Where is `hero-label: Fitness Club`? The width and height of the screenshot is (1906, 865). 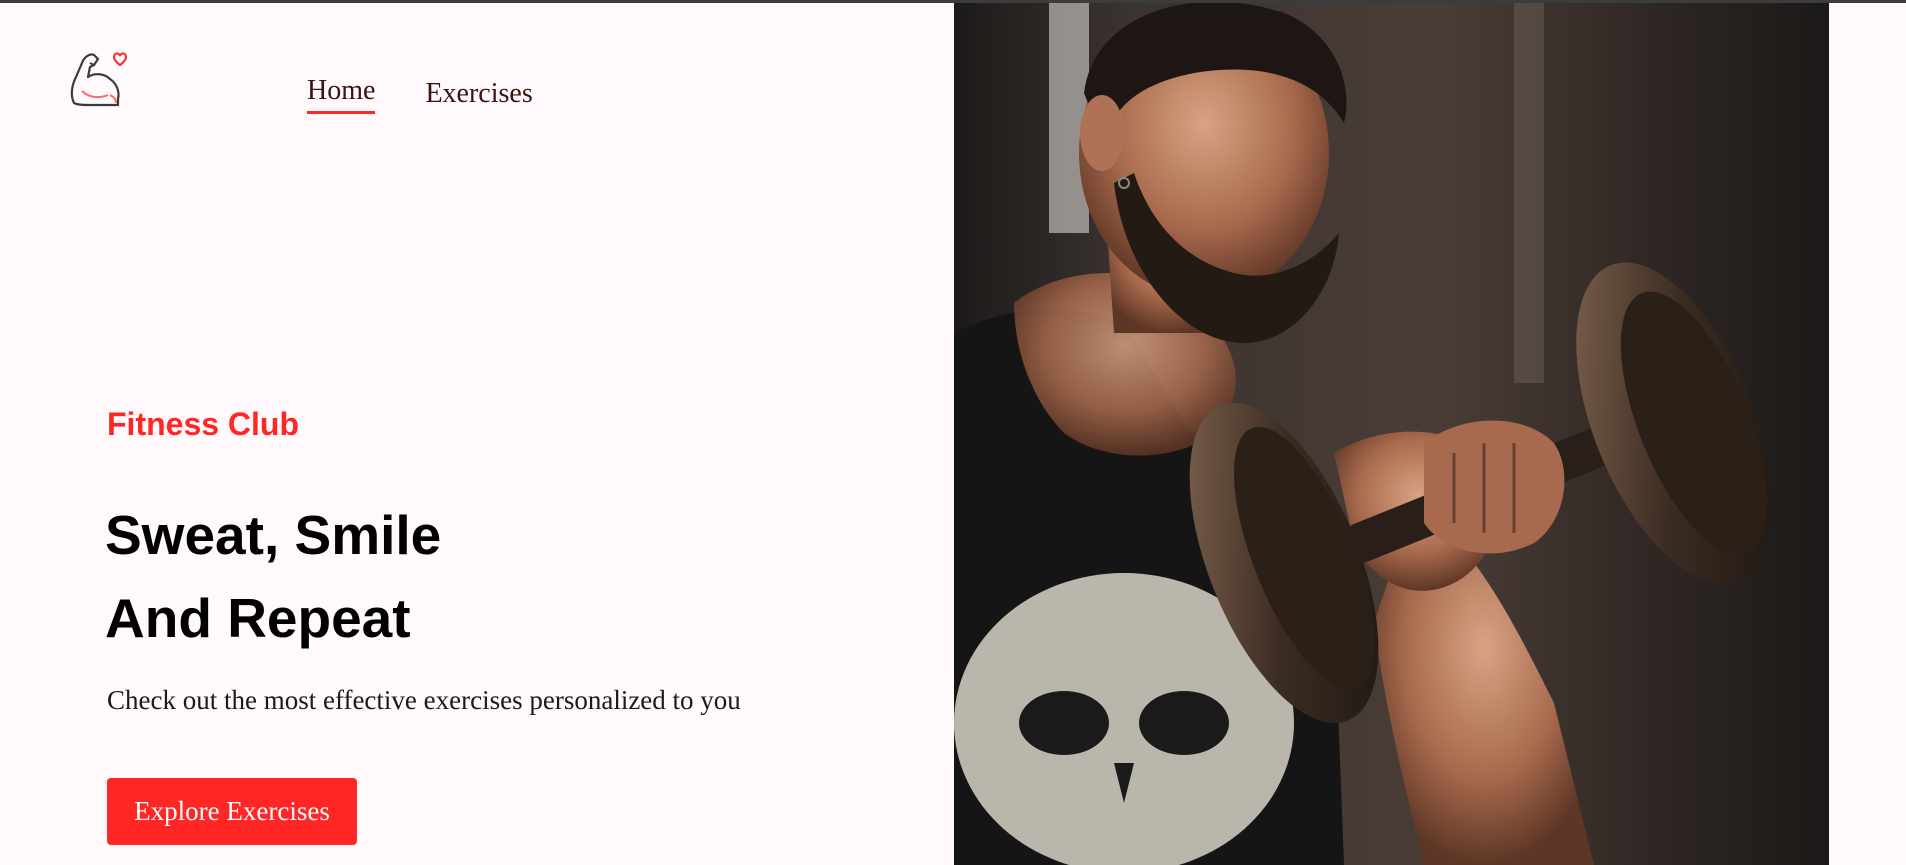 hero-label: Fitness Club is located at coordinates (203, 424).